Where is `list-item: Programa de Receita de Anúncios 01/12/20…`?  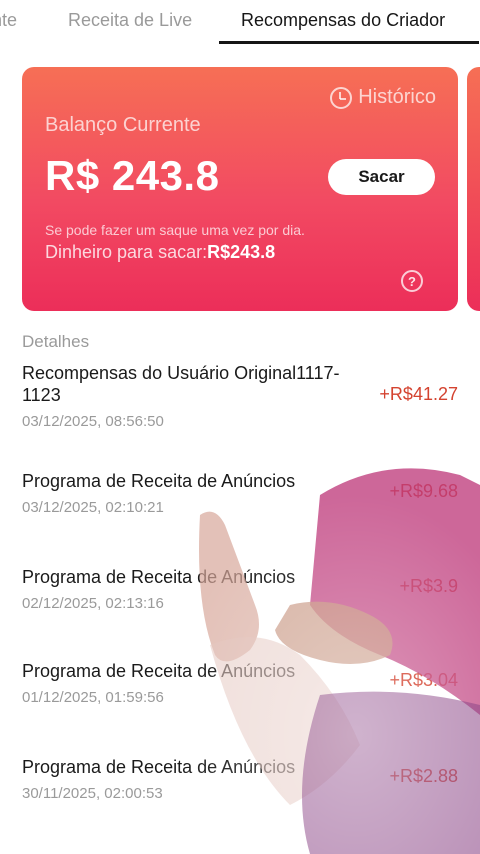 list-item: Programa de Receita de Anúncios 01/12/20… is located at coordinates (240, 683).